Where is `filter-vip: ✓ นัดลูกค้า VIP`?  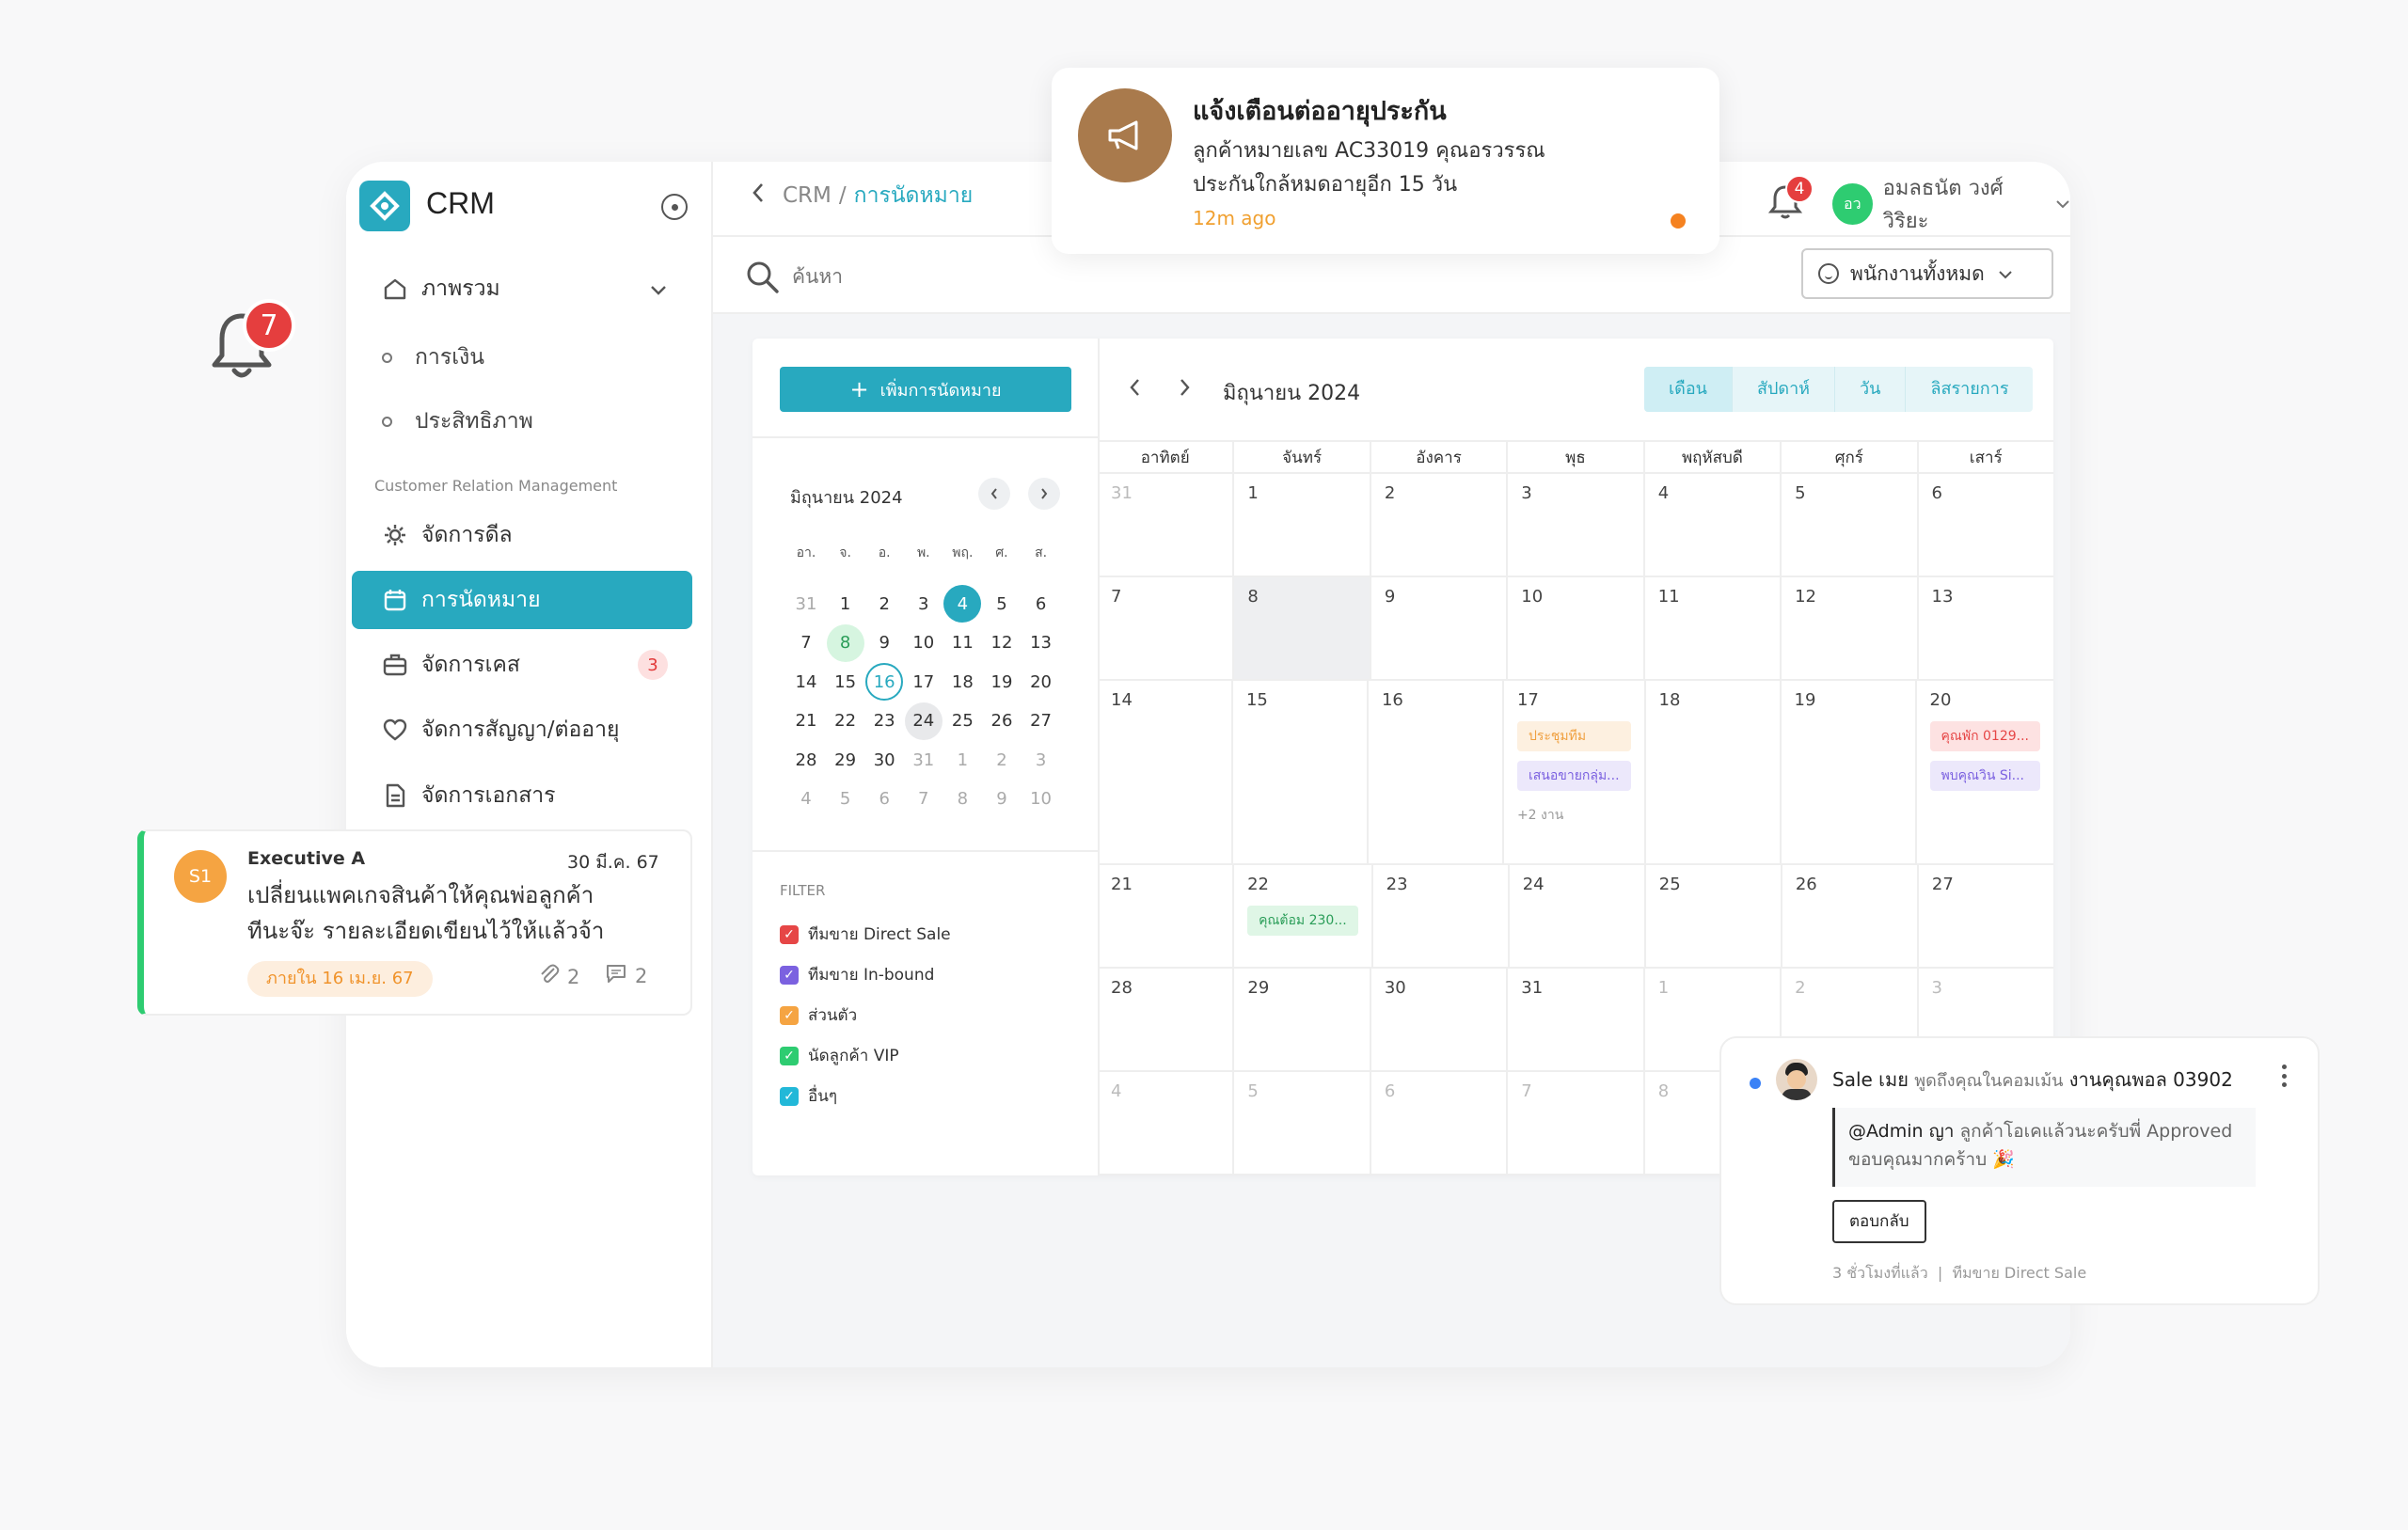 filter-vip: ✓ นัดลูกค้า VIP is located at coordinates (840, 1055).